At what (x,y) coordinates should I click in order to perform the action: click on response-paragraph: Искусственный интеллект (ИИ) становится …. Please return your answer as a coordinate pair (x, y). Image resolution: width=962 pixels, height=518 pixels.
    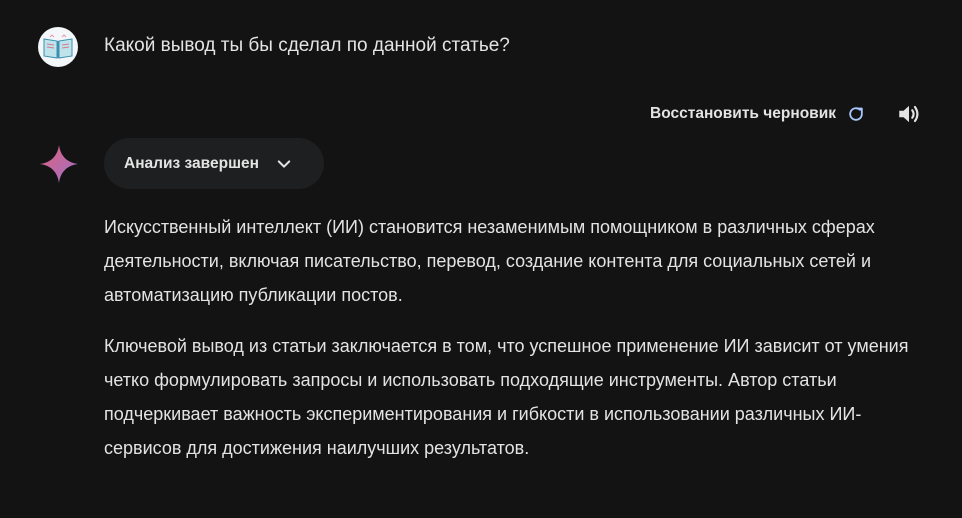
    Looking at the image, I should click on (489, 261).